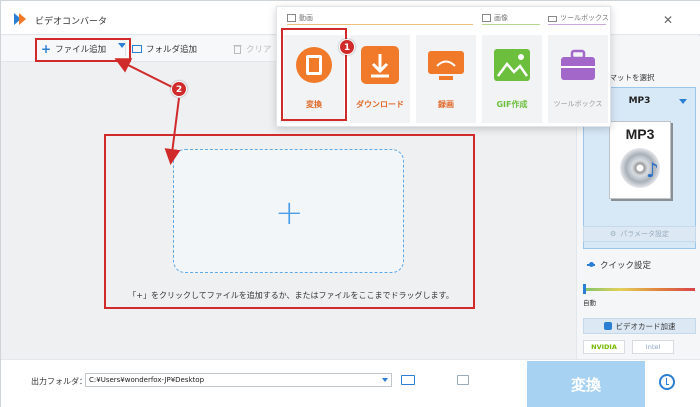 The width and height of the screenshot is (700, 407). Describe the element at coordinates (668, 20) in the screenshot. I see `close-icon: ✕` at that location.